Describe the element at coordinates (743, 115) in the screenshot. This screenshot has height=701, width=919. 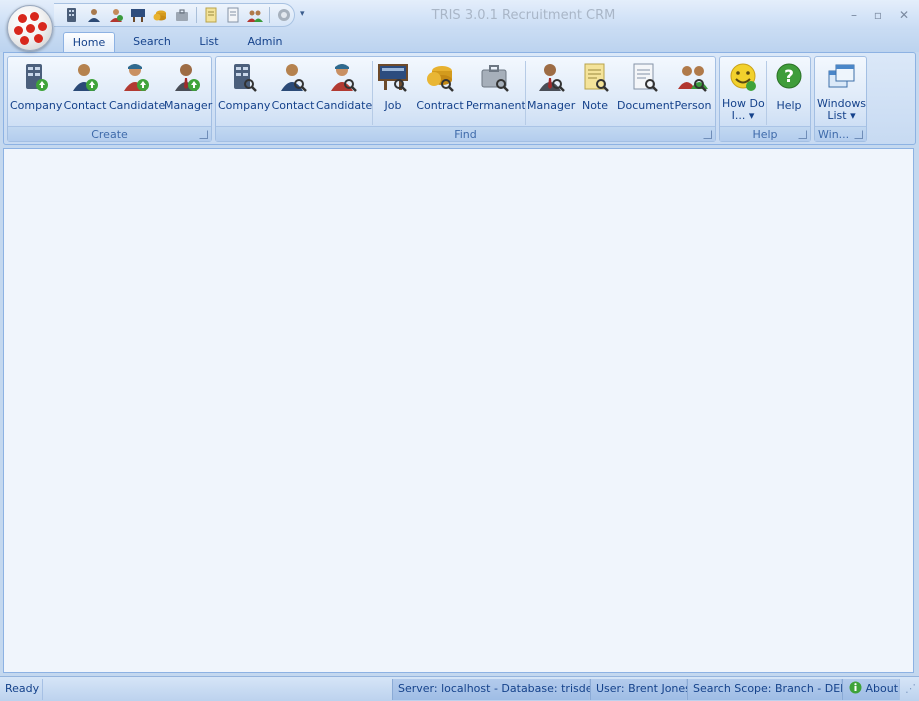
I see `button-label: I... ▾` at that location.